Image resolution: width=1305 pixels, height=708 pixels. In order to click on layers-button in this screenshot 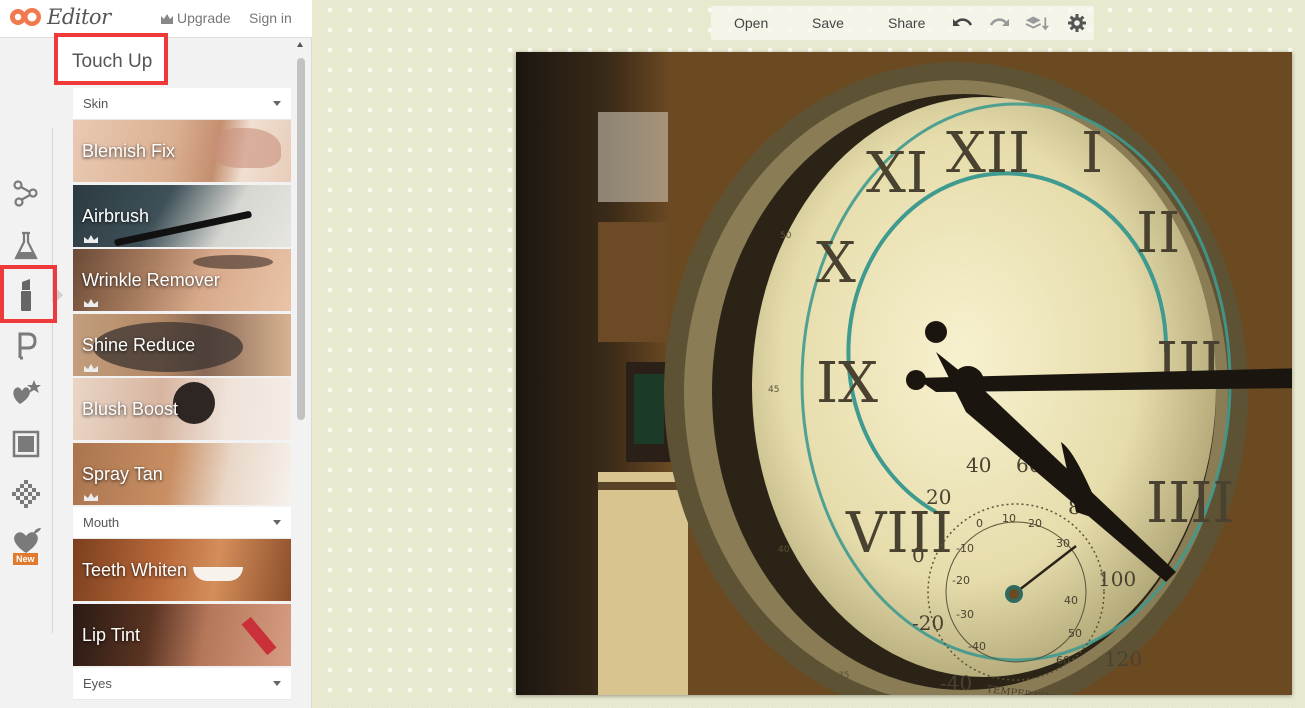, I will do `click(1037, 23)`.